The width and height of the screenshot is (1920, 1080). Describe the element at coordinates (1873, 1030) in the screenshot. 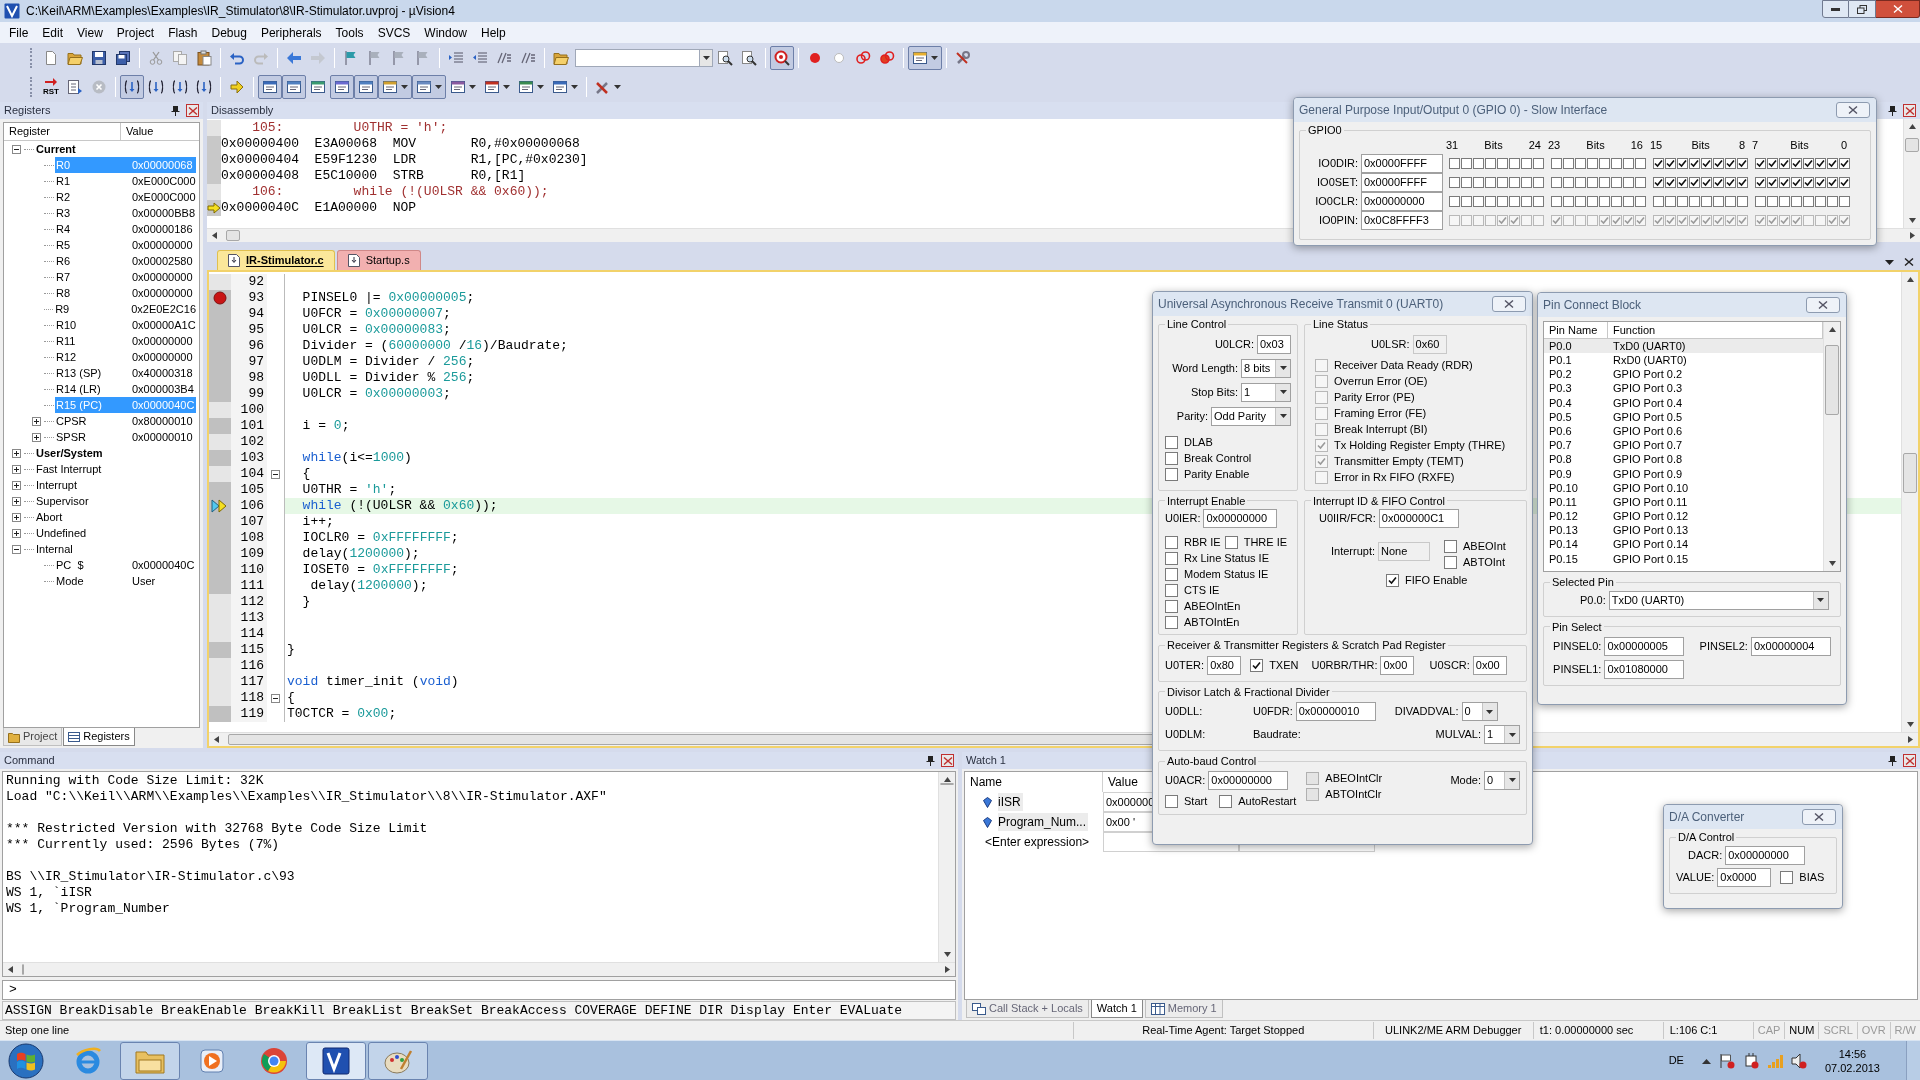

I see `status-indicator: OVR` at that location.